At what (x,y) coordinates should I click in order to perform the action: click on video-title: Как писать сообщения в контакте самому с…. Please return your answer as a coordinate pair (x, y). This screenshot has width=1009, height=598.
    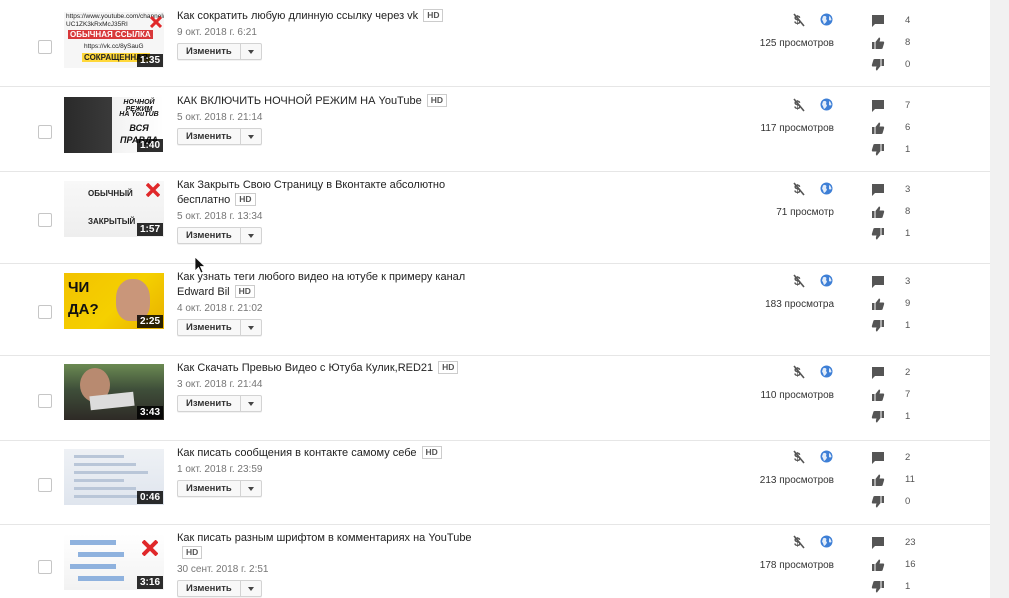
    Looking at the image, I should click on (297, 453).